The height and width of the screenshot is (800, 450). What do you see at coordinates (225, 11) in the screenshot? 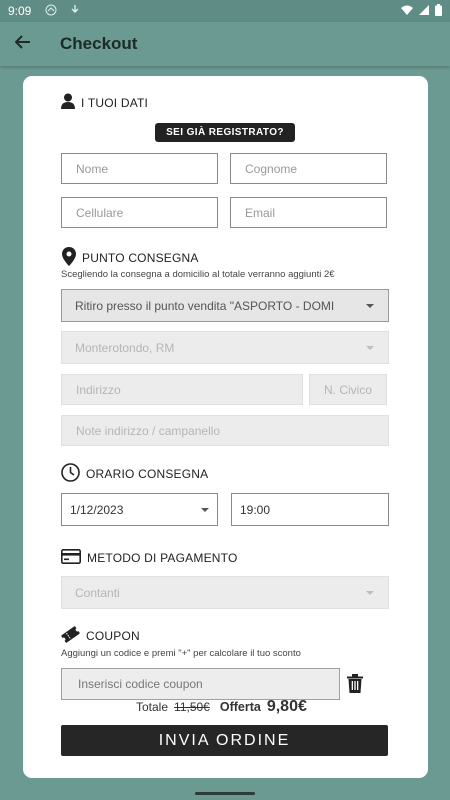
I see `status-bar: 9:09` at bounding box center [225, 11].